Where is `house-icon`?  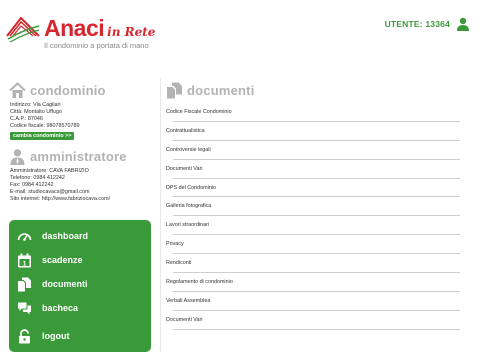 house-icon is located at coordinates (17, 89).